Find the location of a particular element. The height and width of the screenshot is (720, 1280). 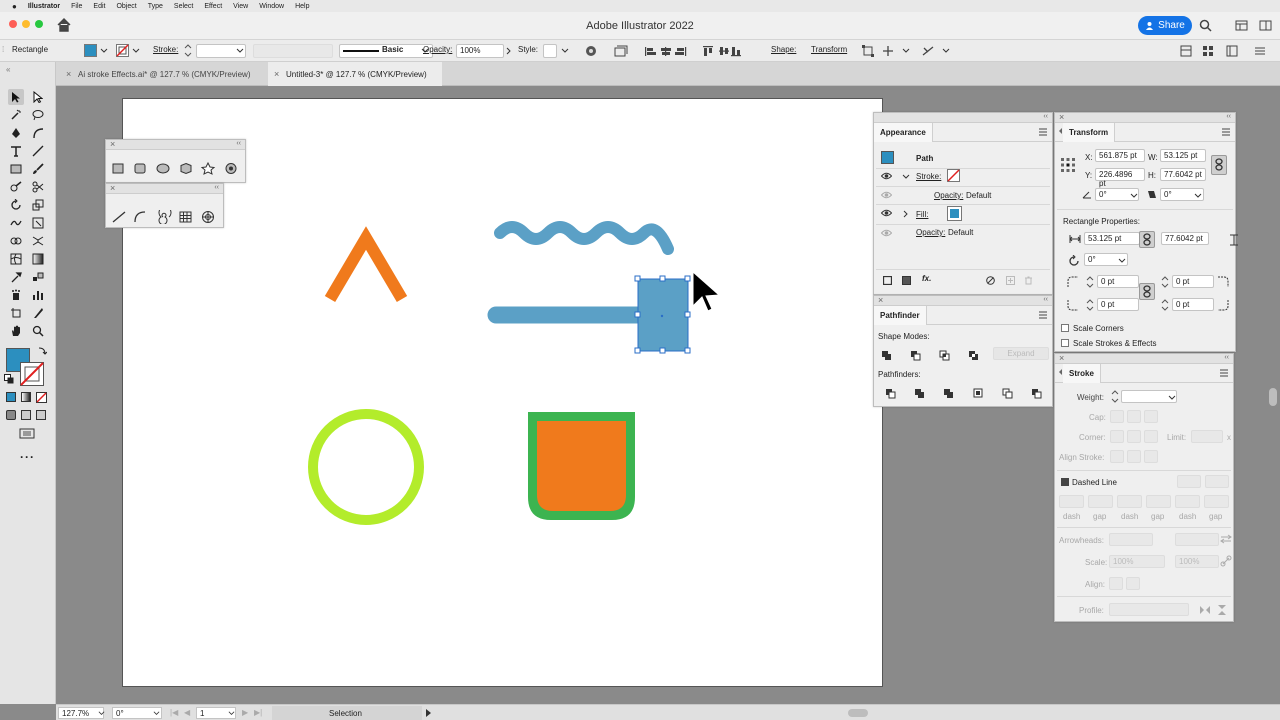

color-mode-button is located at coordinates (11, 397).